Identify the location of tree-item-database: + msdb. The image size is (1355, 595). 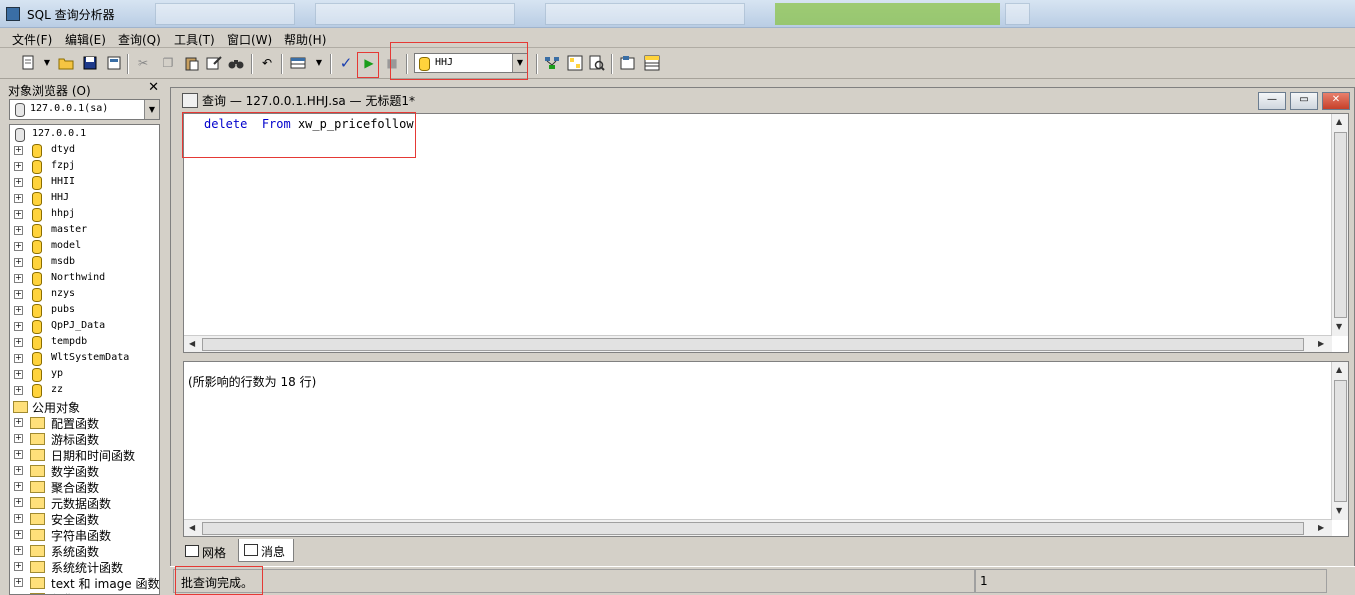
(84, 262).